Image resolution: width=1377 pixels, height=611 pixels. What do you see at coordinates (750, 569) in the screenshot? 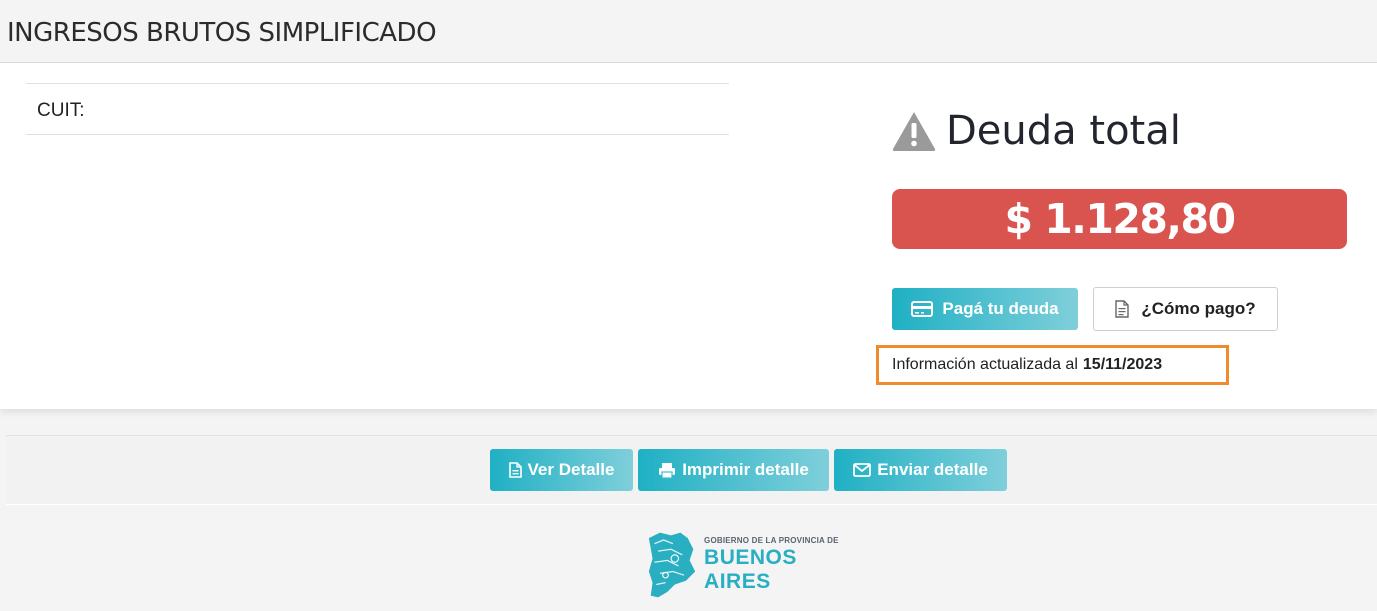
I see `logo-line2: BUENOS AIRES` at bounding box center [750, 569].